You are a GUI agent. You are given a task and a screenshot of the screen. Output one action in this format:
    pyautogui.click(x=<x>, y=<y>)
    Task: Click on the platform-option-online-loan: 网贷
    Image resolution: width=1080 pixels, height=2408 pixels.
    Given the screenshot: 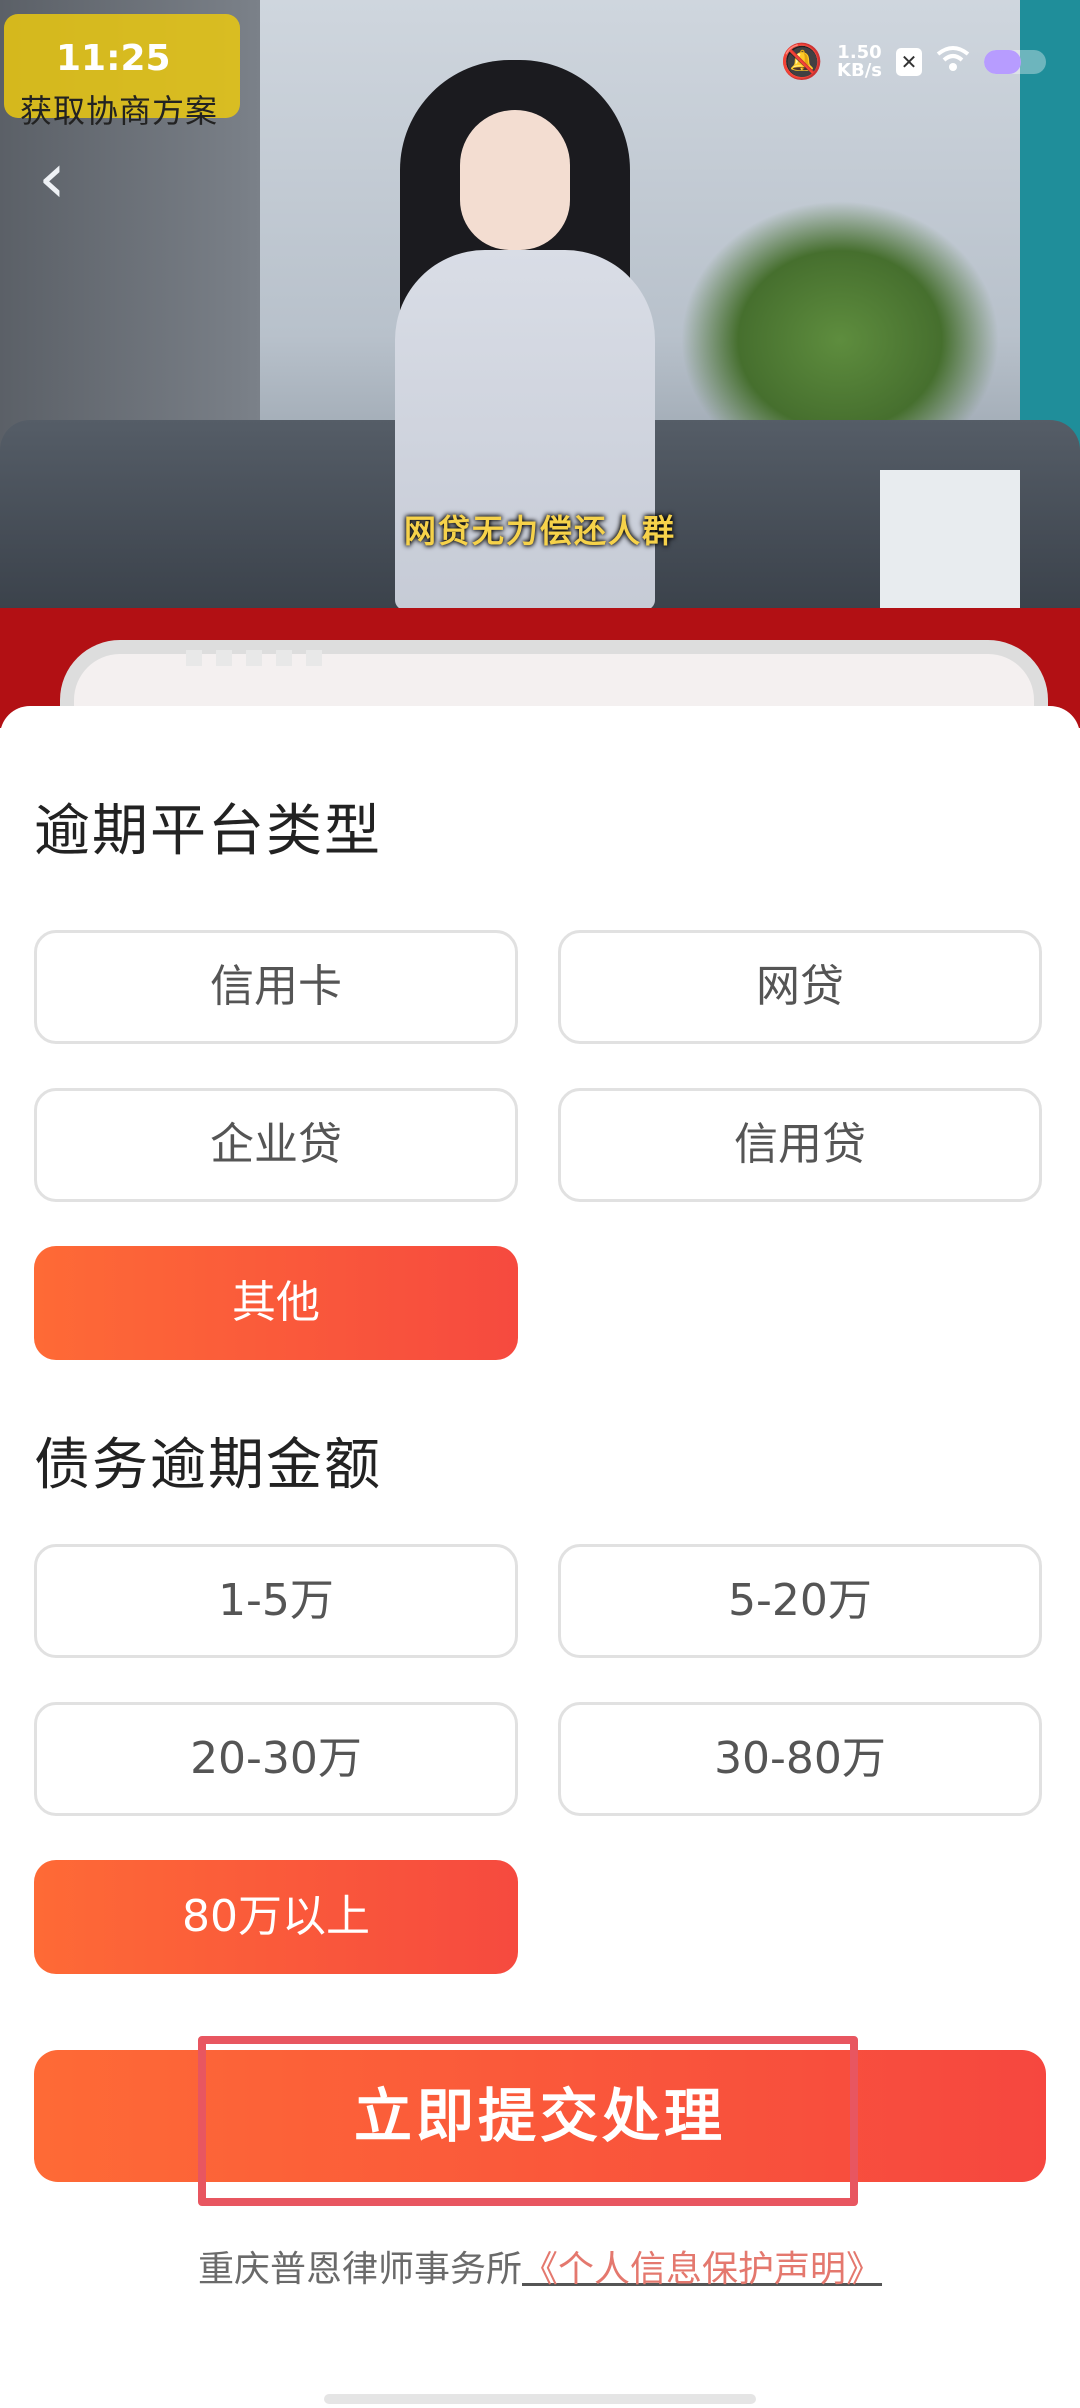 What is the action you would take?
    pyautogui.click(x=800, y=987)
    